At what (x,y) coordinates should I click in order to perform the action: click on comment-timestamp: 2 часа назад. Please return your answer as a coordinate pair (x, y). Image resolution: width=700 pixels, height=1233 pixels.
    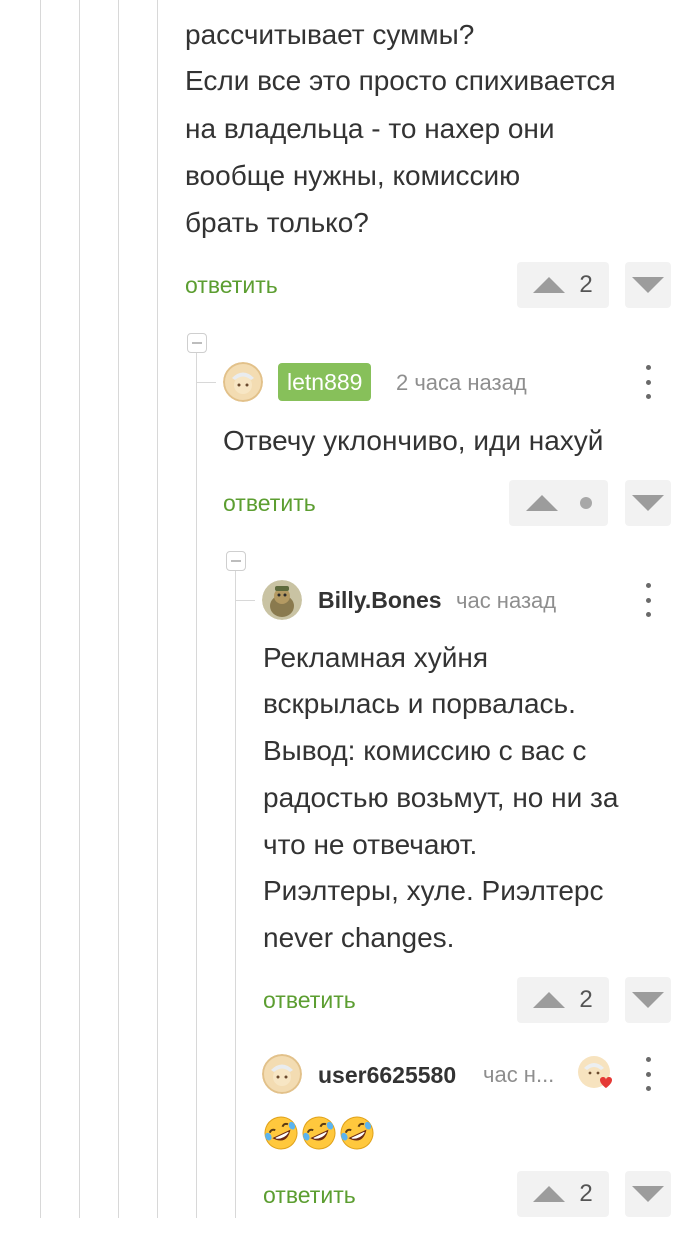
    Looking at the image, I should click on (461, 382).